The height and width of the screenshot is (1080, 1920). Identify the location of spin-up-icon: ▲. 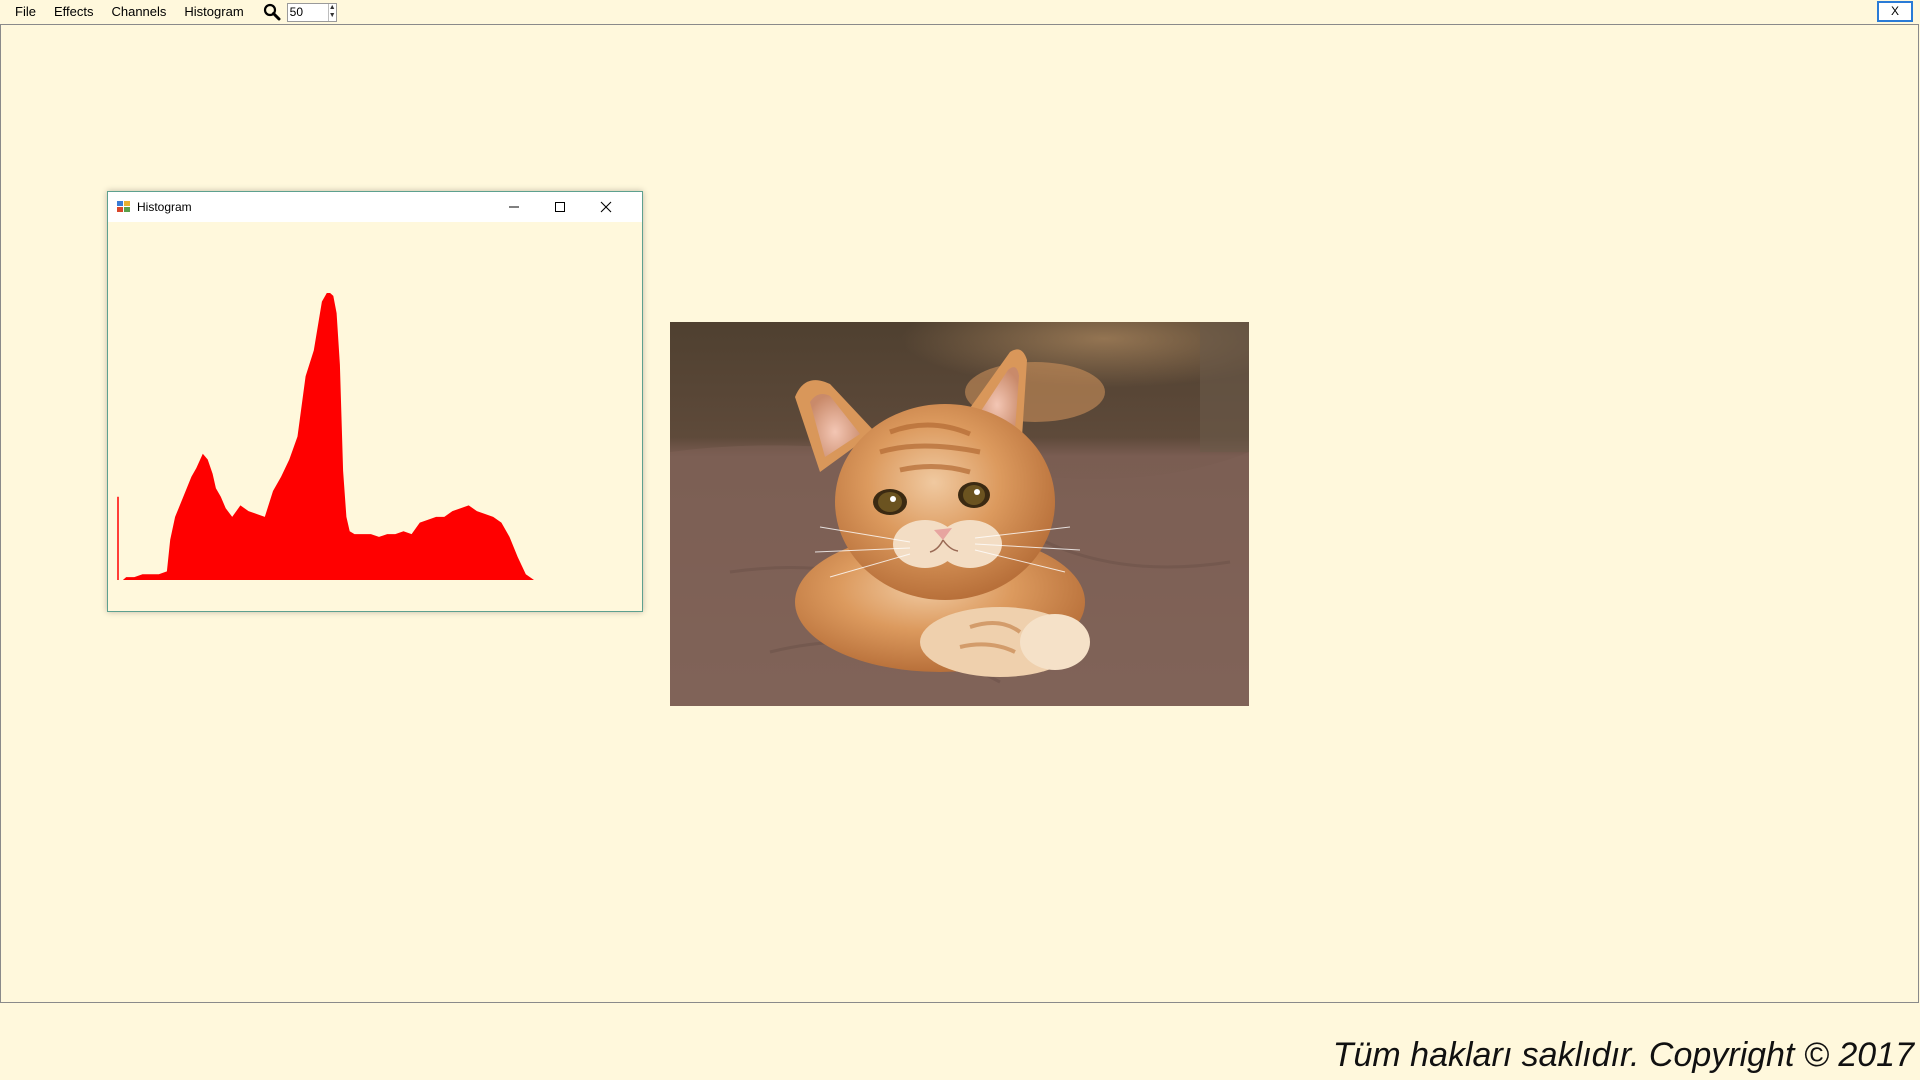
(332, 8).